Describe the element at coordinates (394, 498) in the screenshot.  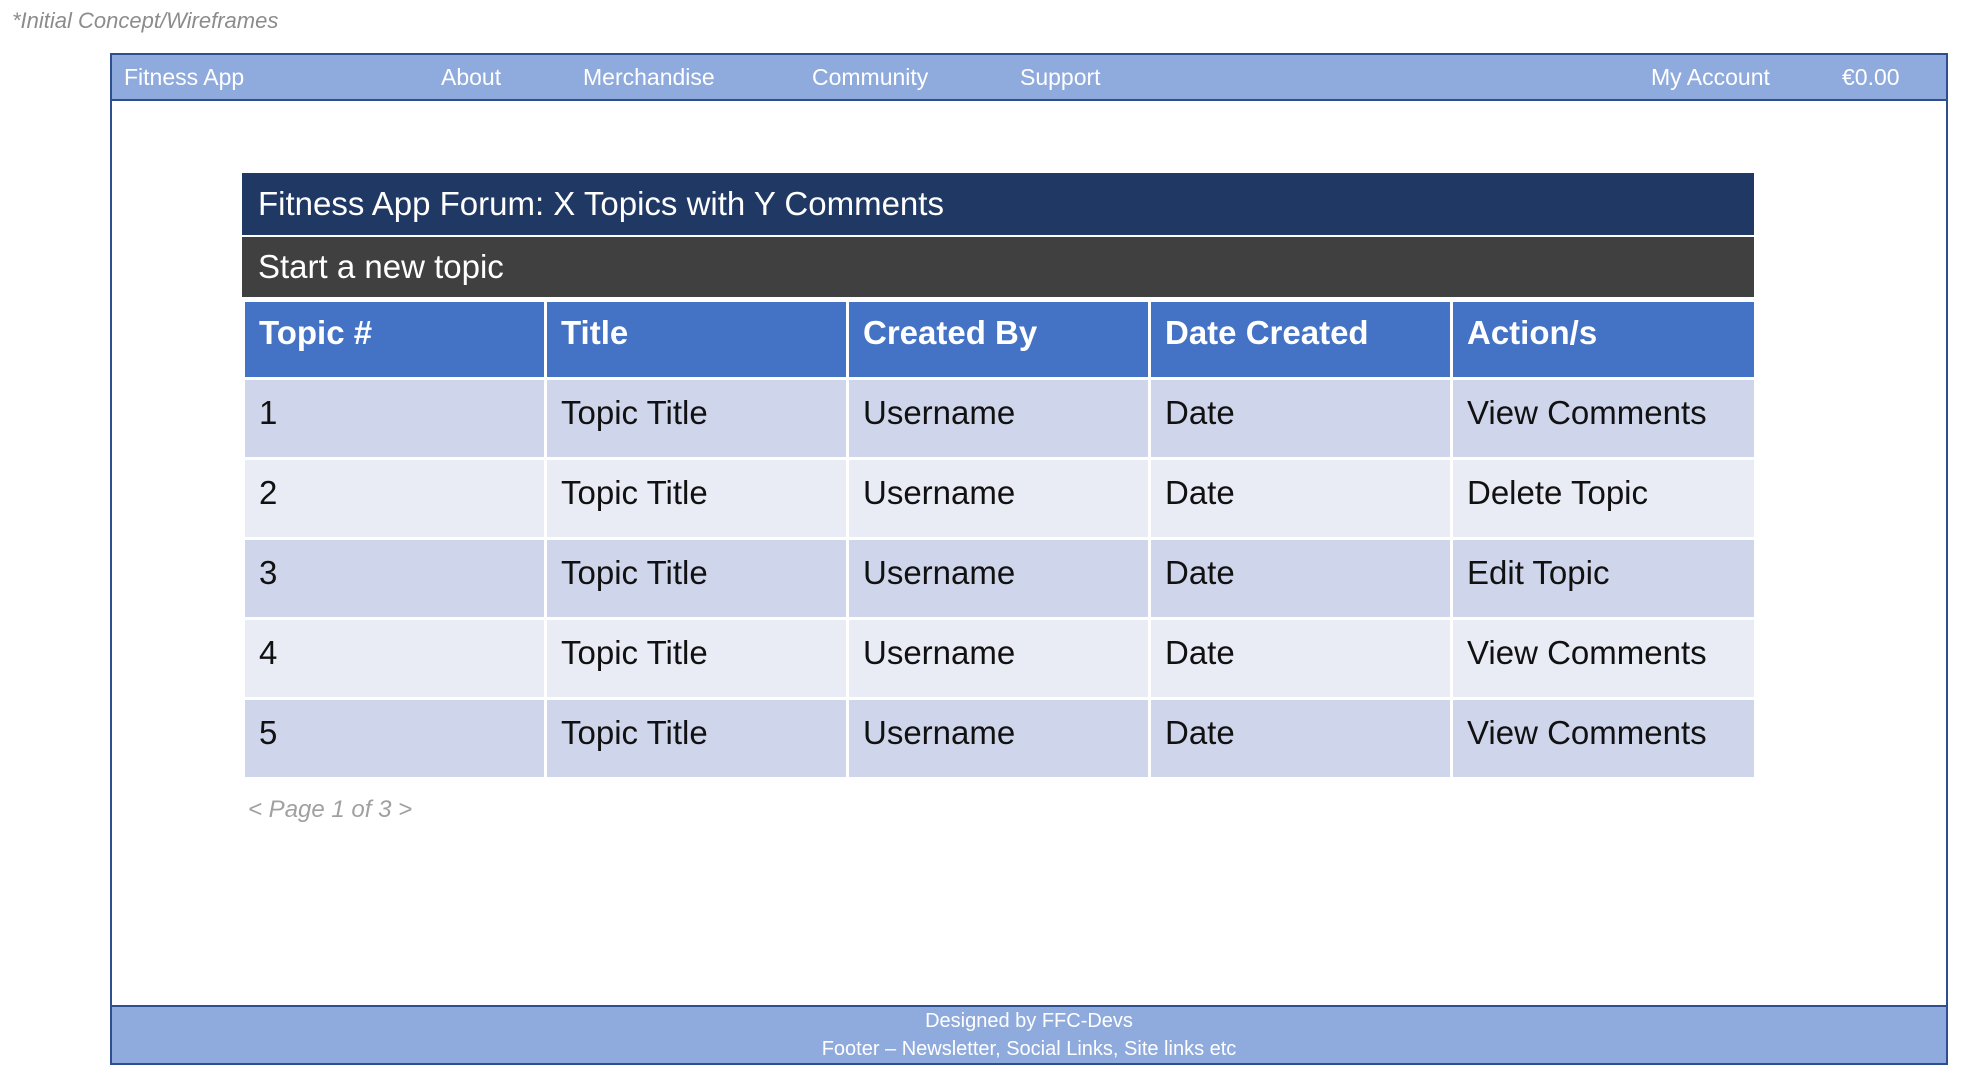
I see `topic-number: 2` at that location.